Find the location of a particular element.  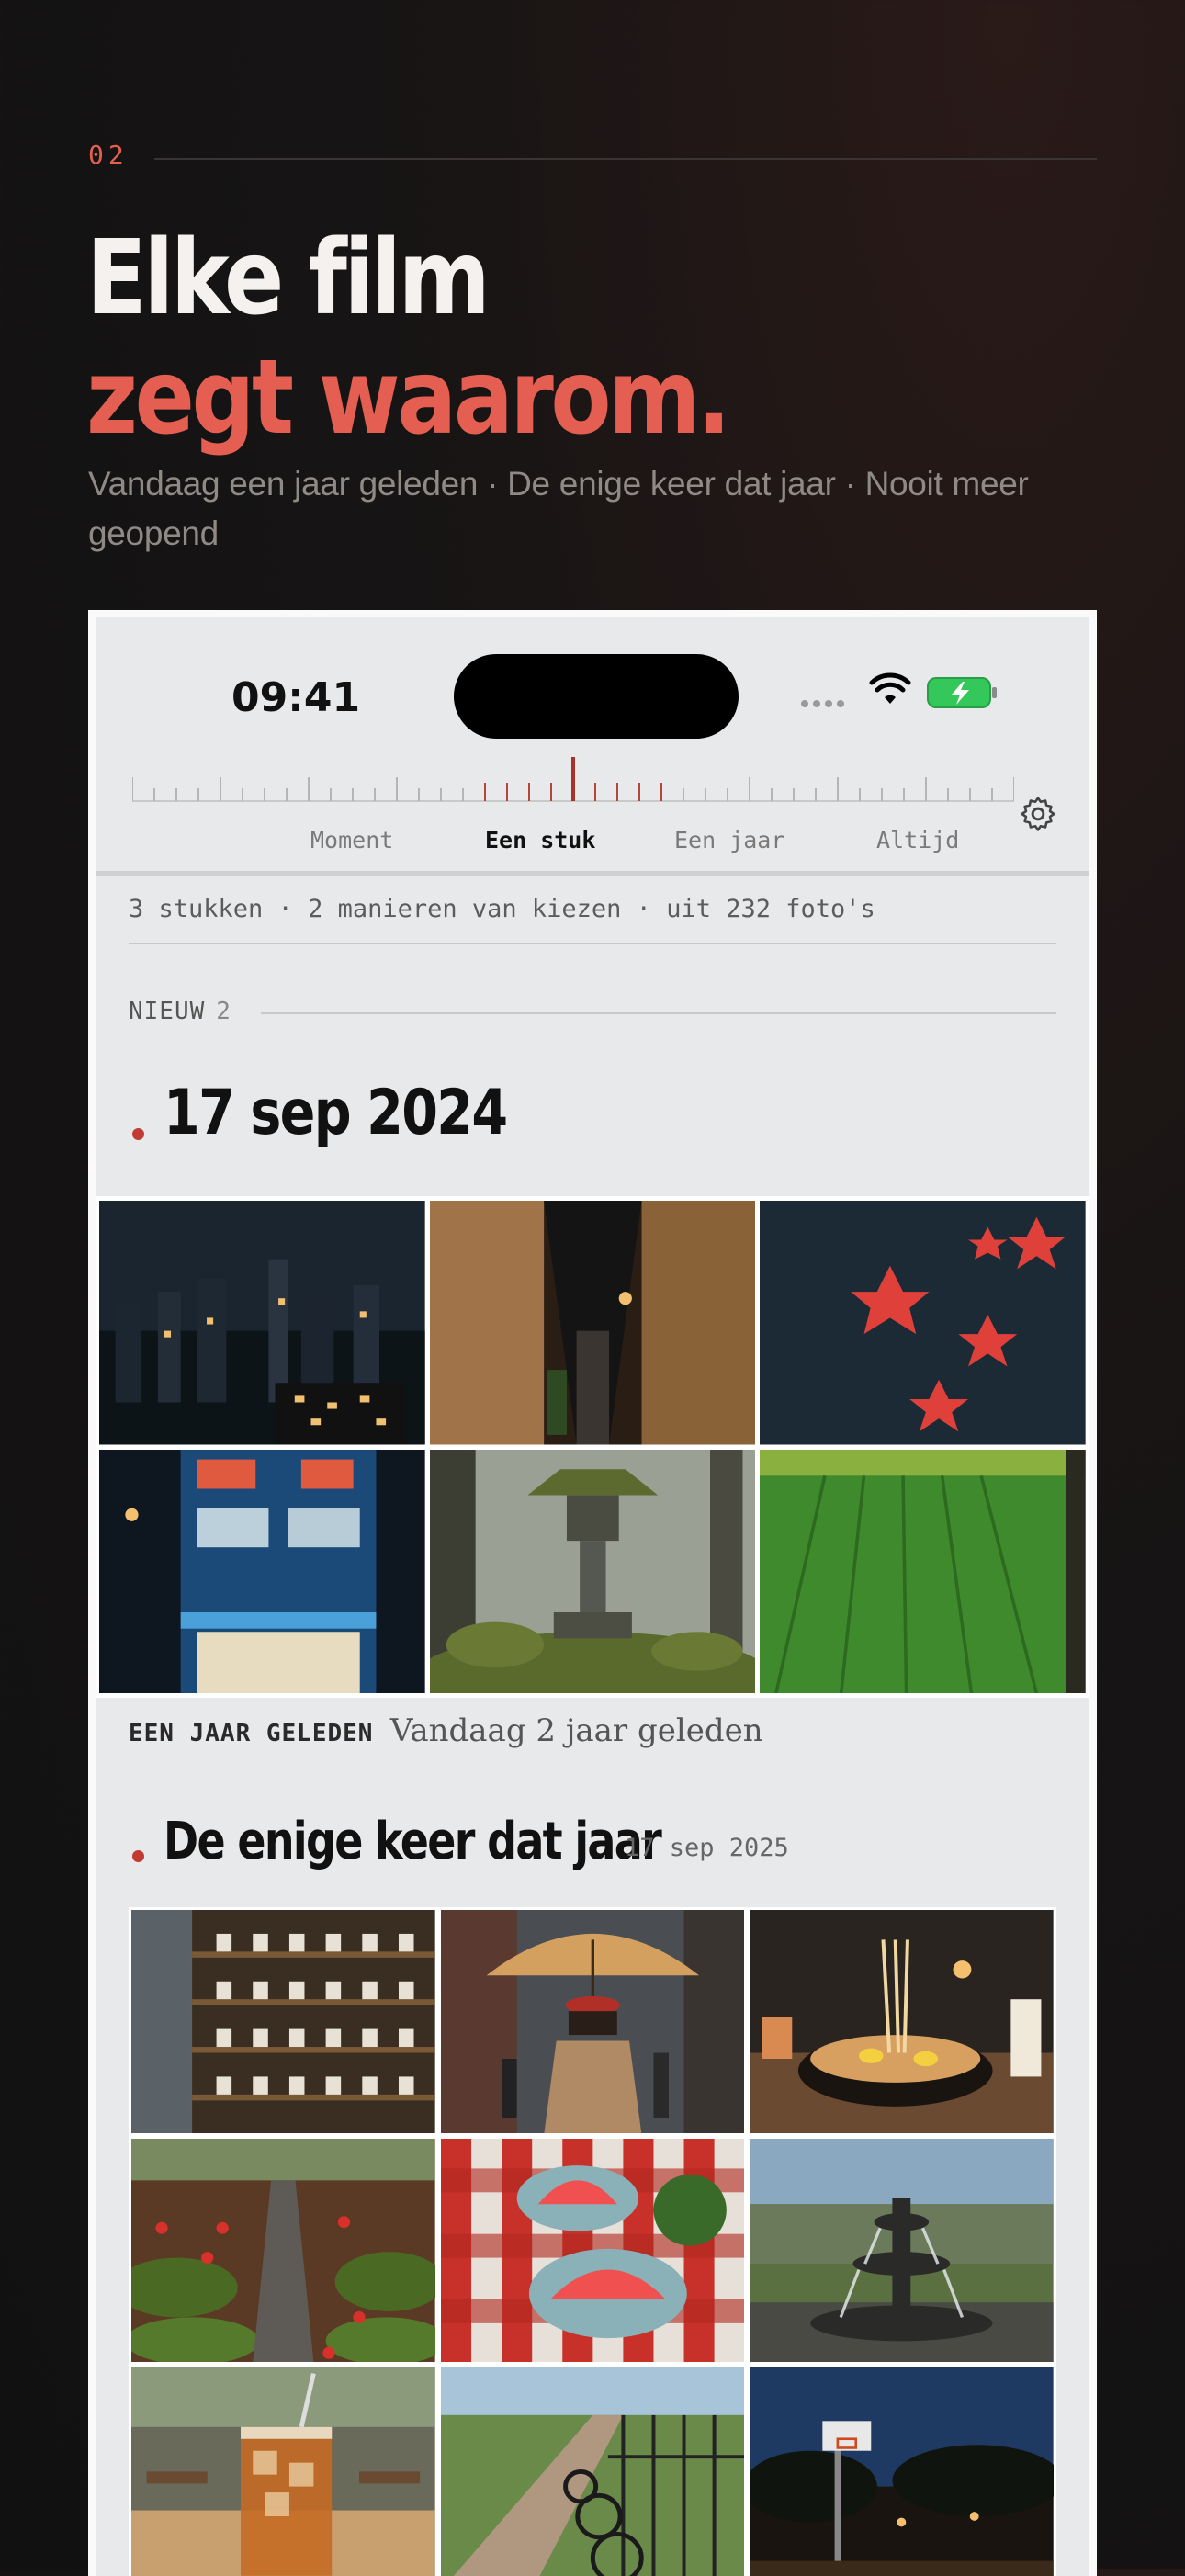

photo-ramen-bowl is located at coordinates (902, 2021).